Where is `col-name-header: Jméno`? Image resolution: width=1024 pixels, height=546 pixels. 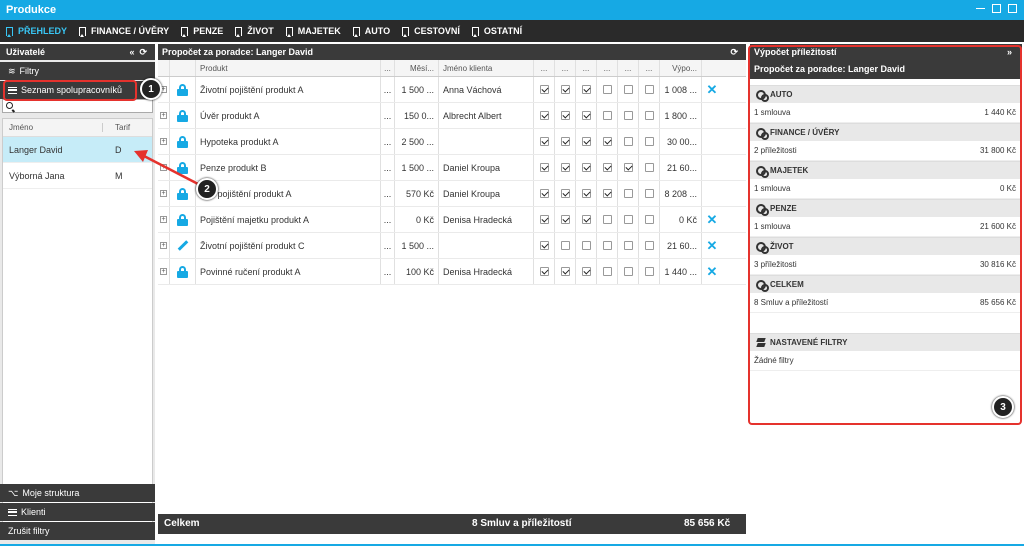 col-name-header: Jméno is located at coordinates (53, 127).